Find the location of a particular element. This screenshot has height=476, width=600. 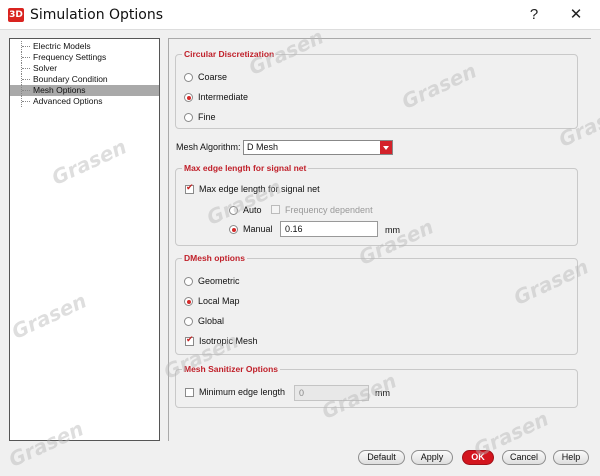

mesh-algorithm-select: D Mesh is located at coordinates (318, 147).